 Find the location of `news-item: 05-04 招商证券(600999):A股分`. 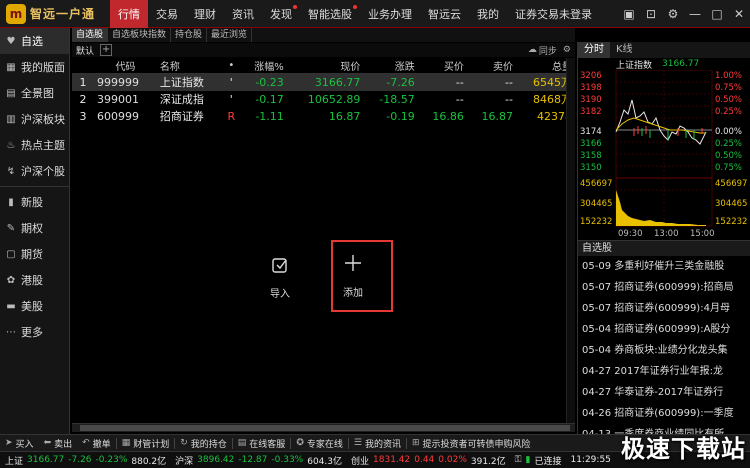

news-item: 05-04 招商证券(600999):A股分 is located at coordinates (664, 329).